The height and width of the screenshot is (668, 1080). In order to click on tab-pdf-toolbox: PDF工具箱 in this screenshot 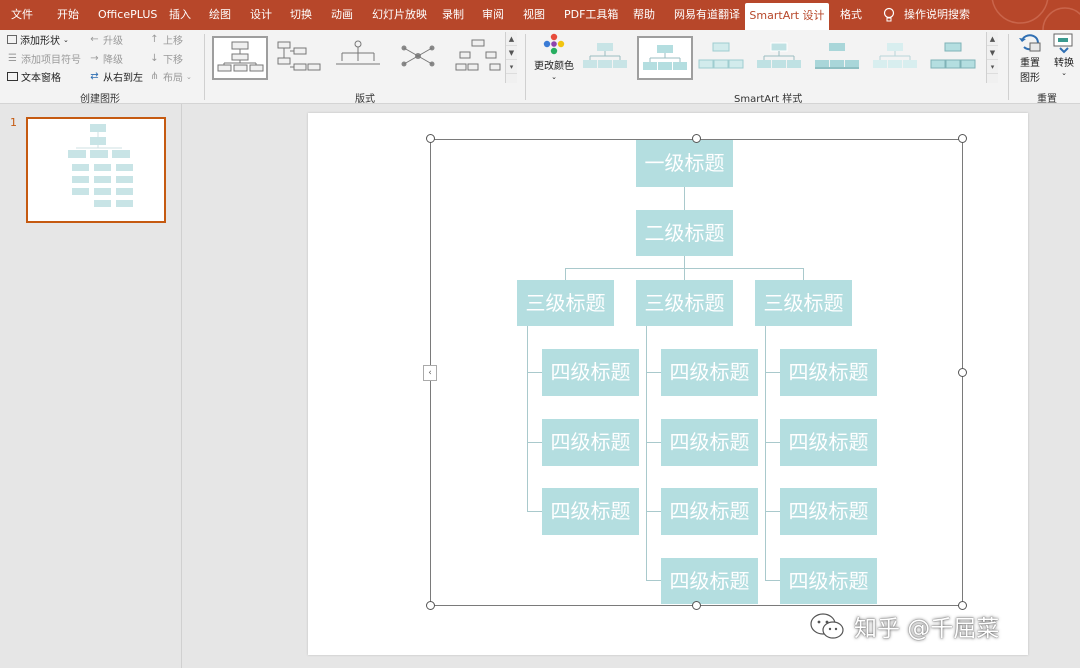, I will do `click(591, 15)`.